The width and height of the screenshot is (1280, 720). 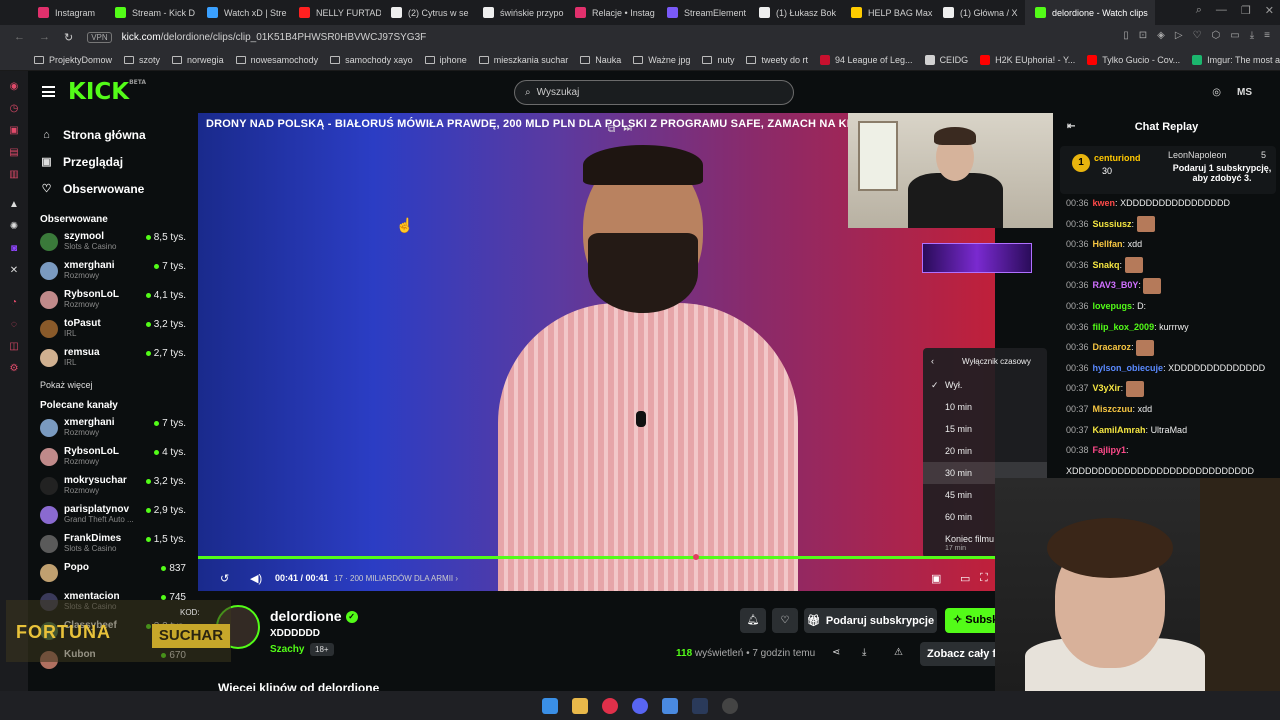 What do you see at coordinates (14, 227) in the screenshot?
I see `chatgpt-icon: ✺` at bounding box center [14, 227].